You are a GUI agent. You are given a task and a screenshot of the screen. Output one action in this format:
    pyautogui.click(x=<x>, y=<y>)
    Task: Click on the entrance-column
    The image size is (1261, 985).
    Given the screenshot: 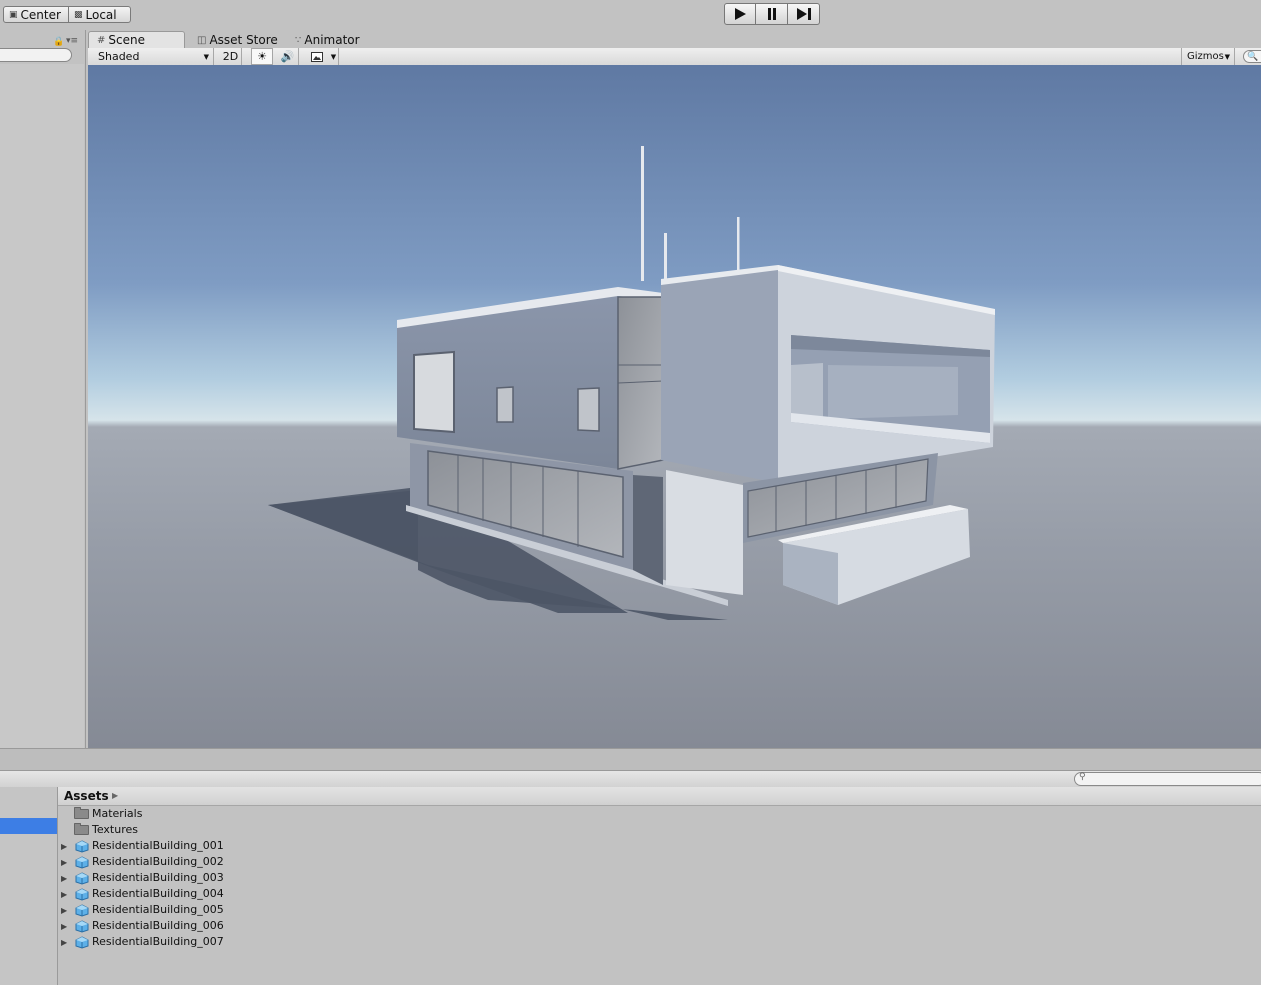 What is the action you would take?
    pyautogui.click(x=704, y=532)
    